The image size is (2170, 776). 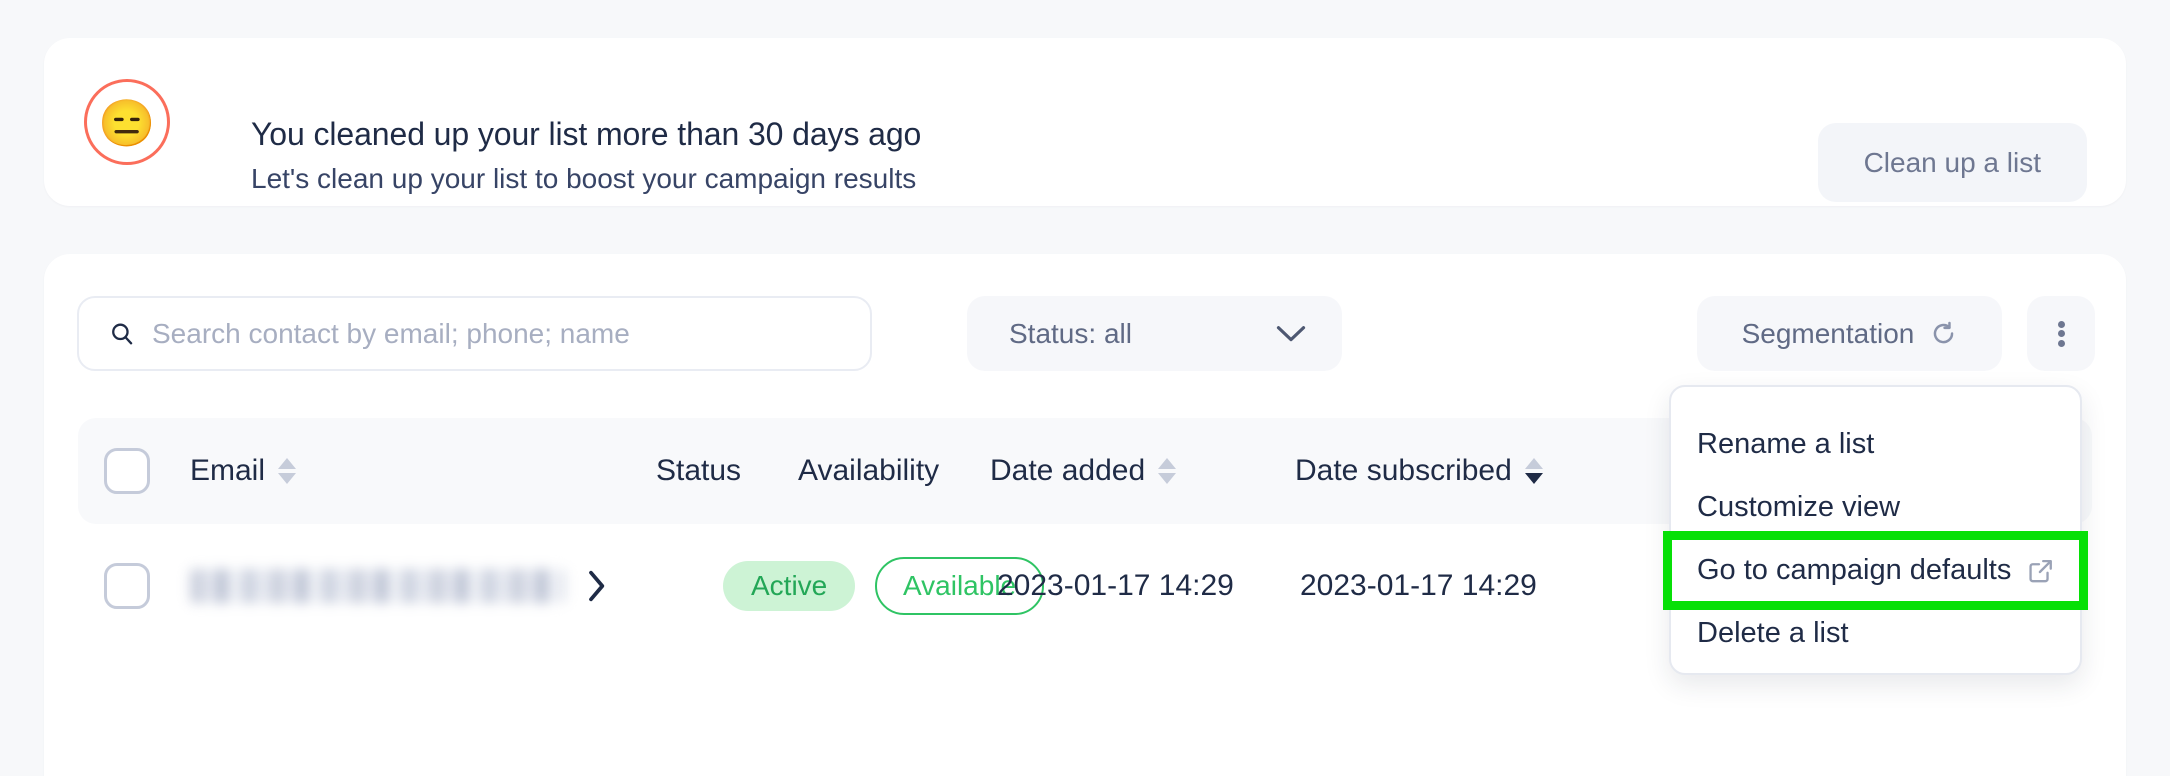 What do you see at coordinates (1786, 444) in the screenshot?
I see `menu-item-rename-a-list-label: Rename a list` at bounding box center [1786, 444].